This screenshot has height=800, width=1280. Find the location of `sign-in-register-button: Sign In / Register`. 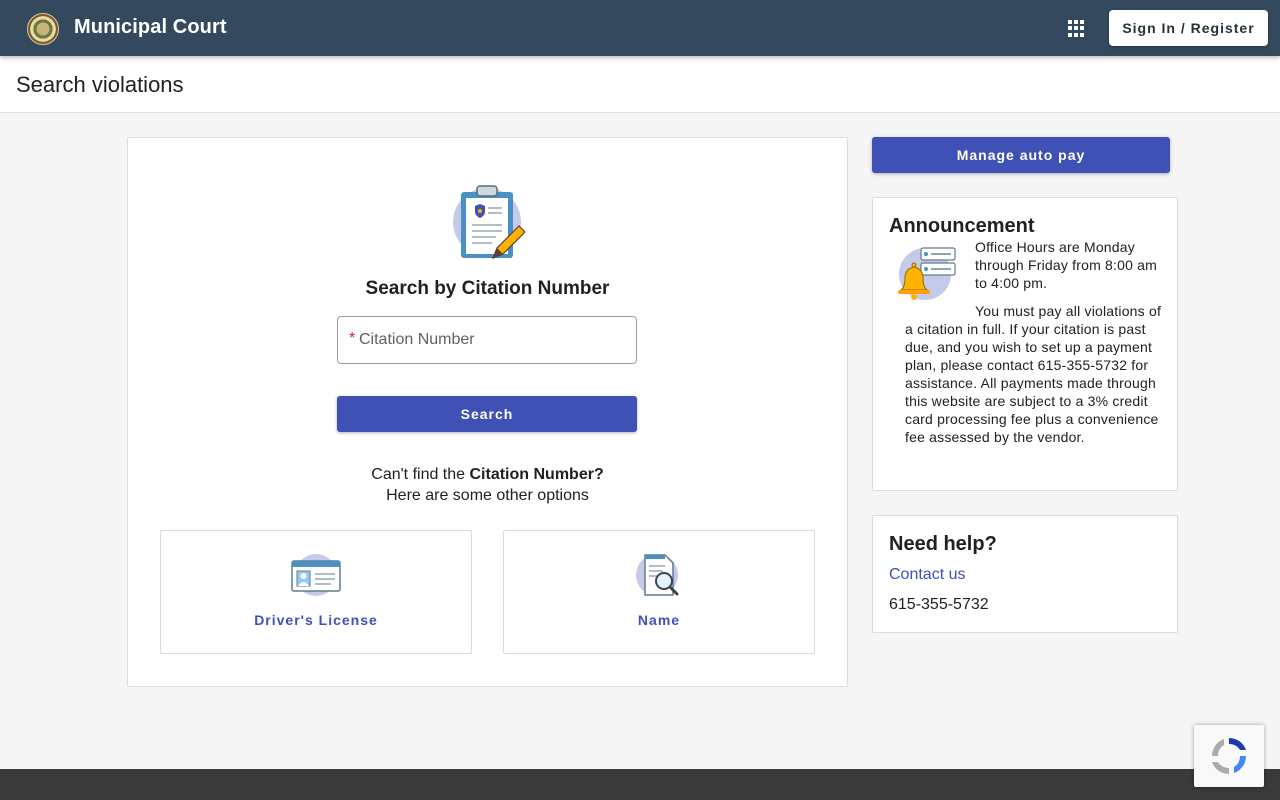

sign-in-register-button: Sign In / Register is located at coordinates (1188, 28).